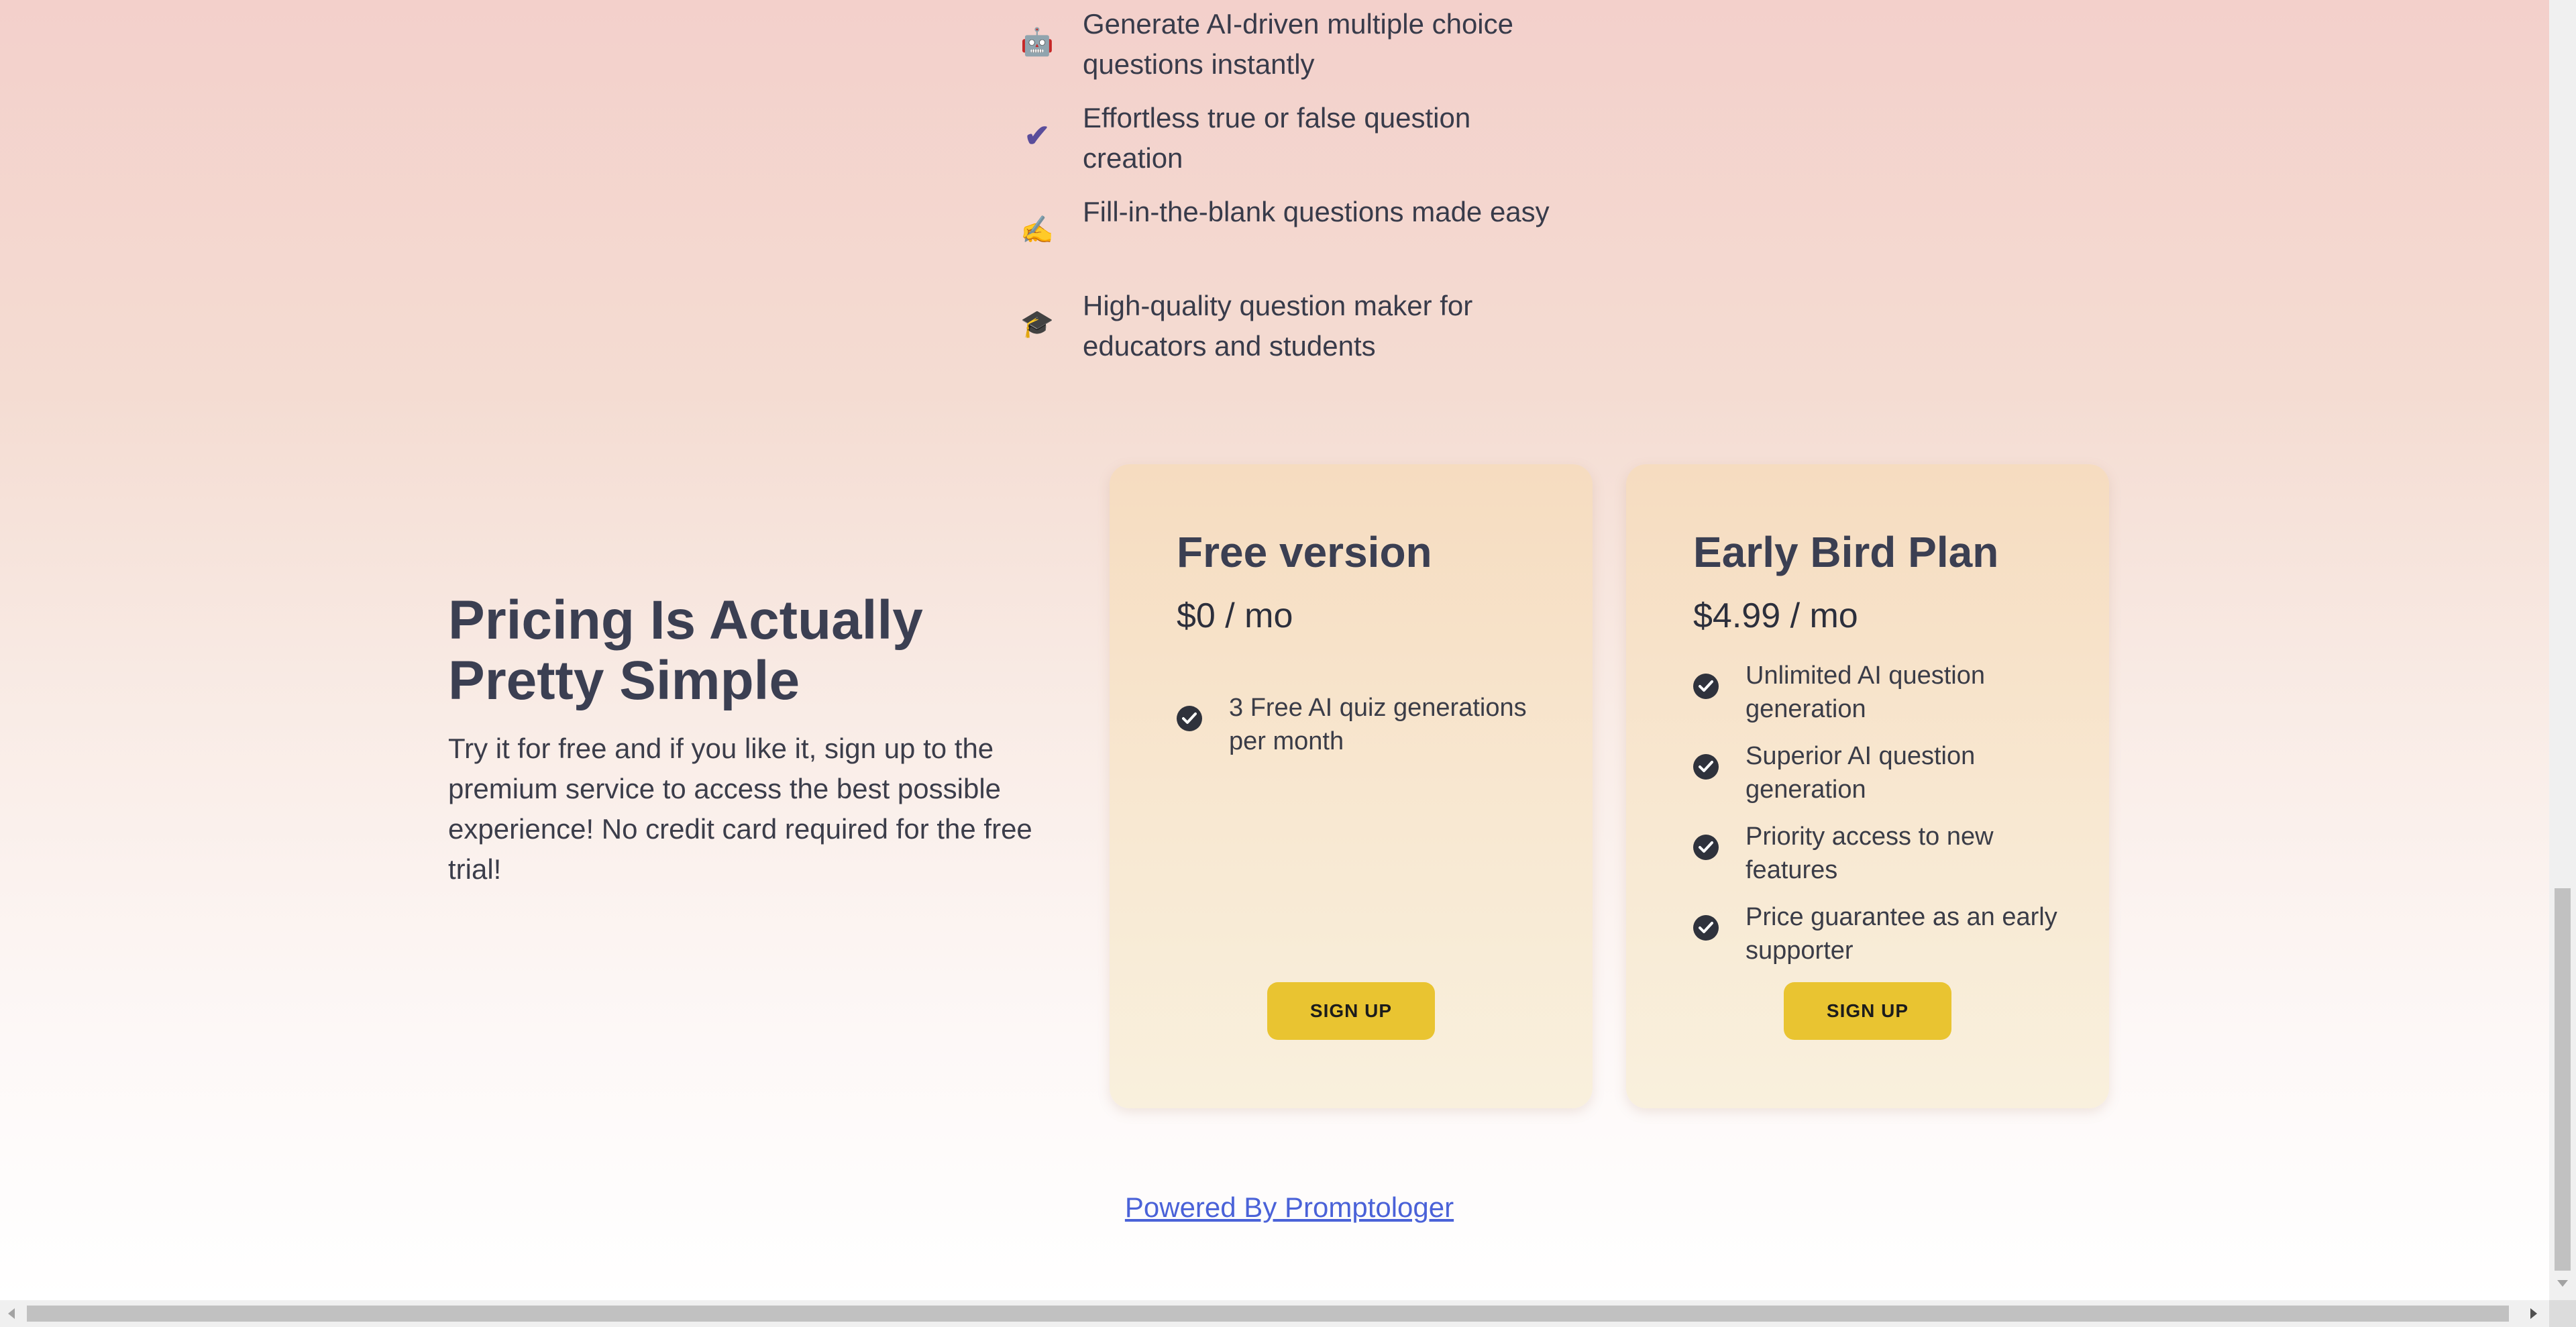 Image resolution: width=2576 pixels, height=1327 pixels. Describe the element at coordinates (1867, 1011) in the screenshot. I see `signup-button-early-bird: SIGN UP` at that location.